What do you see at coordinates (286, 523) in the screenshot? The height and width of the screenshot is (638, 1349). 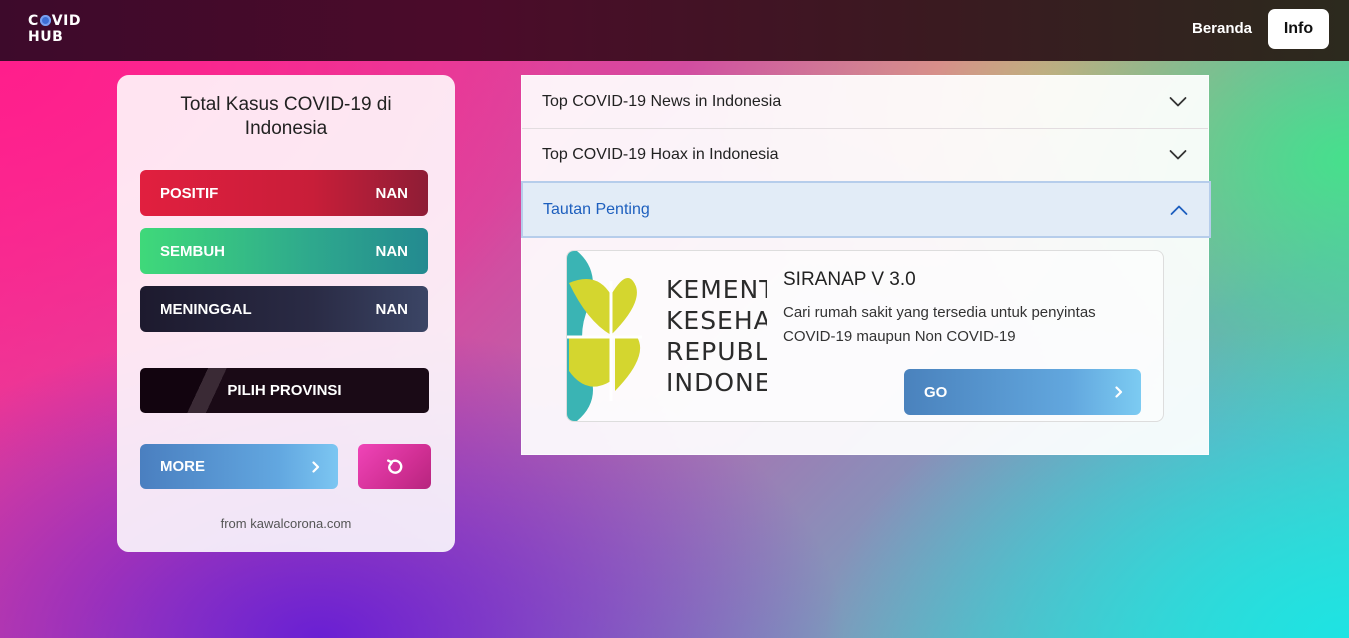 I see `data-source-note: from kawalcorona.com` at bounding box center [286, 523].